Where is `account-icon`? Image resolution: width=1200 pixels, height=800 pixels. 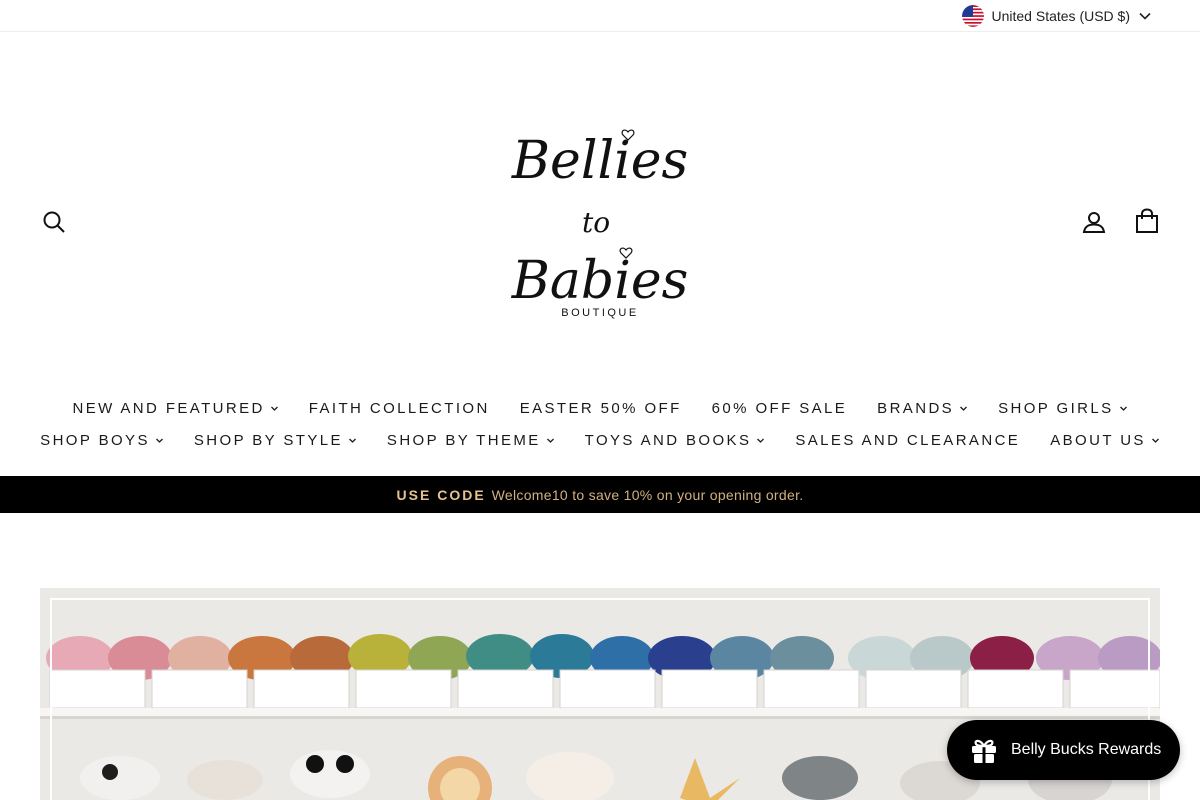
account-icon is located at coordinates (1094, 222).